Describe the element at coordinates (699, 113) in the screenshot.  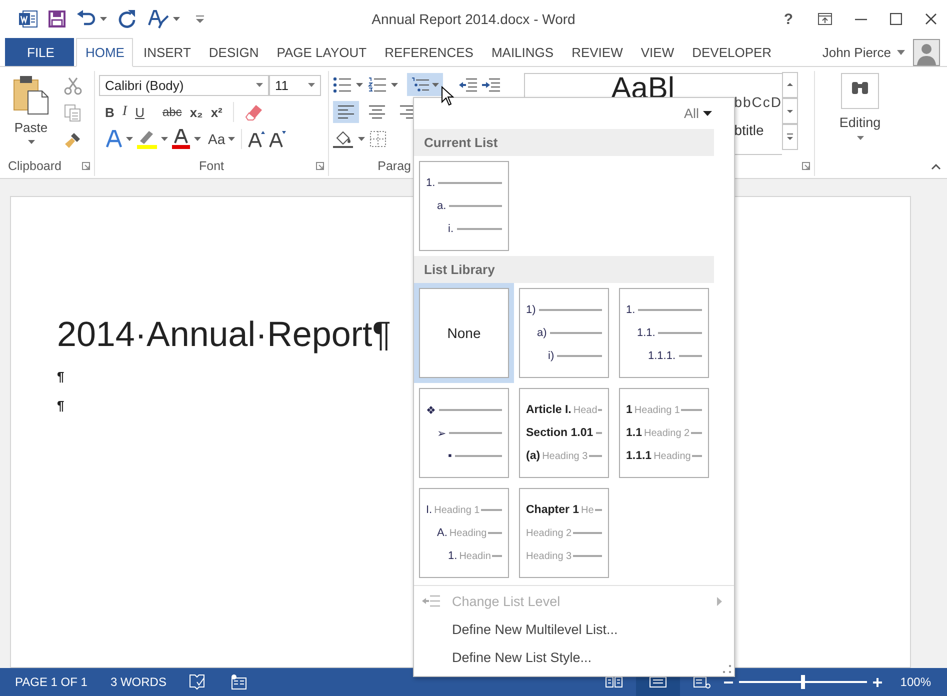
I see `filter-dropdown: All` at that location.